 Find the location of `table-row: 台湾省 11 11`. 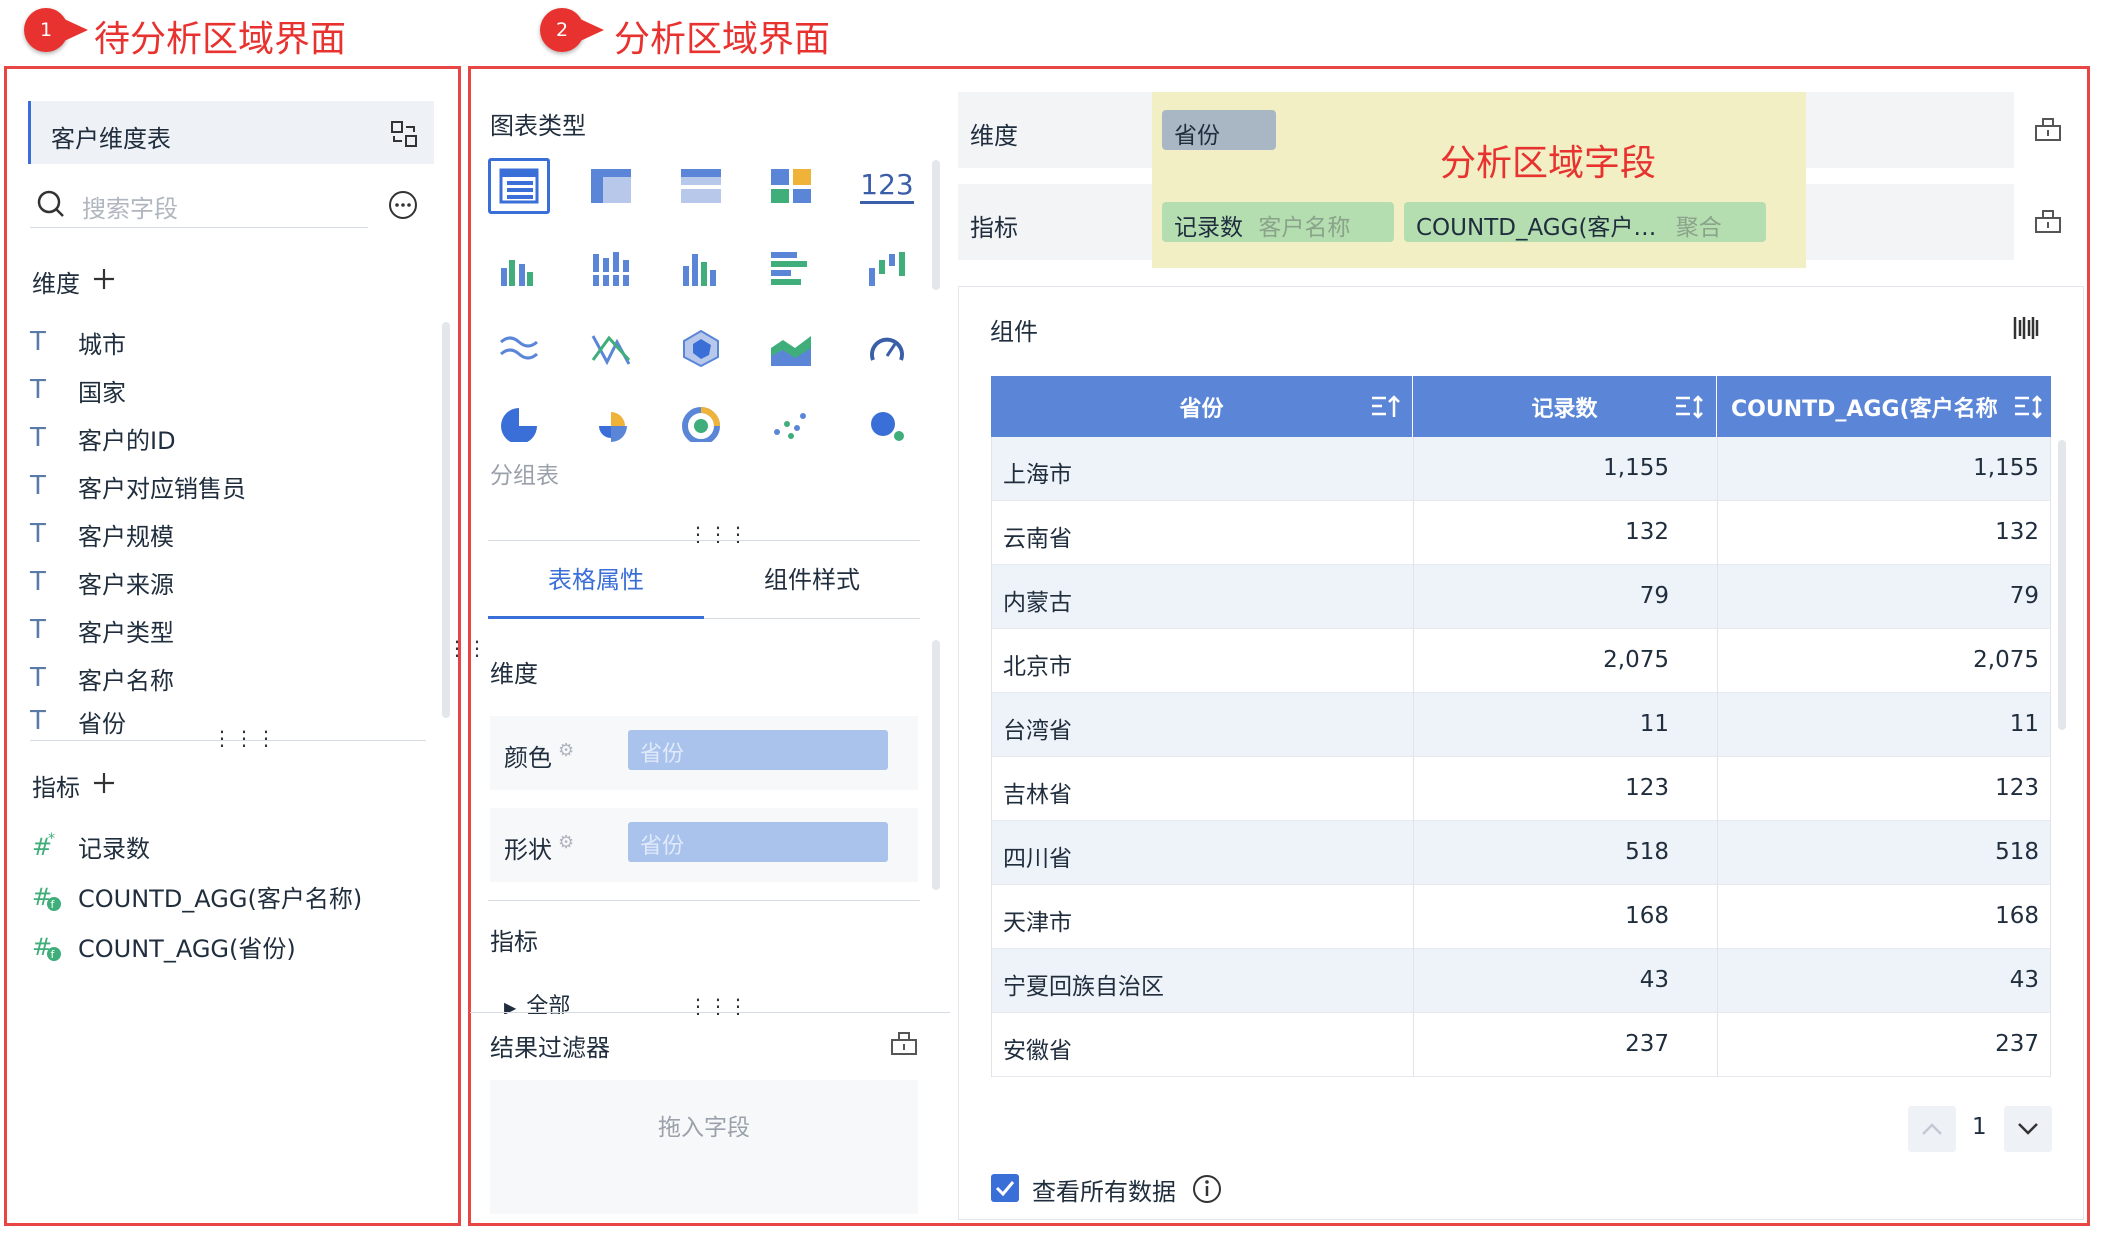

table-row: 台湾省 11 11 is located at coordinates (1521, 725).